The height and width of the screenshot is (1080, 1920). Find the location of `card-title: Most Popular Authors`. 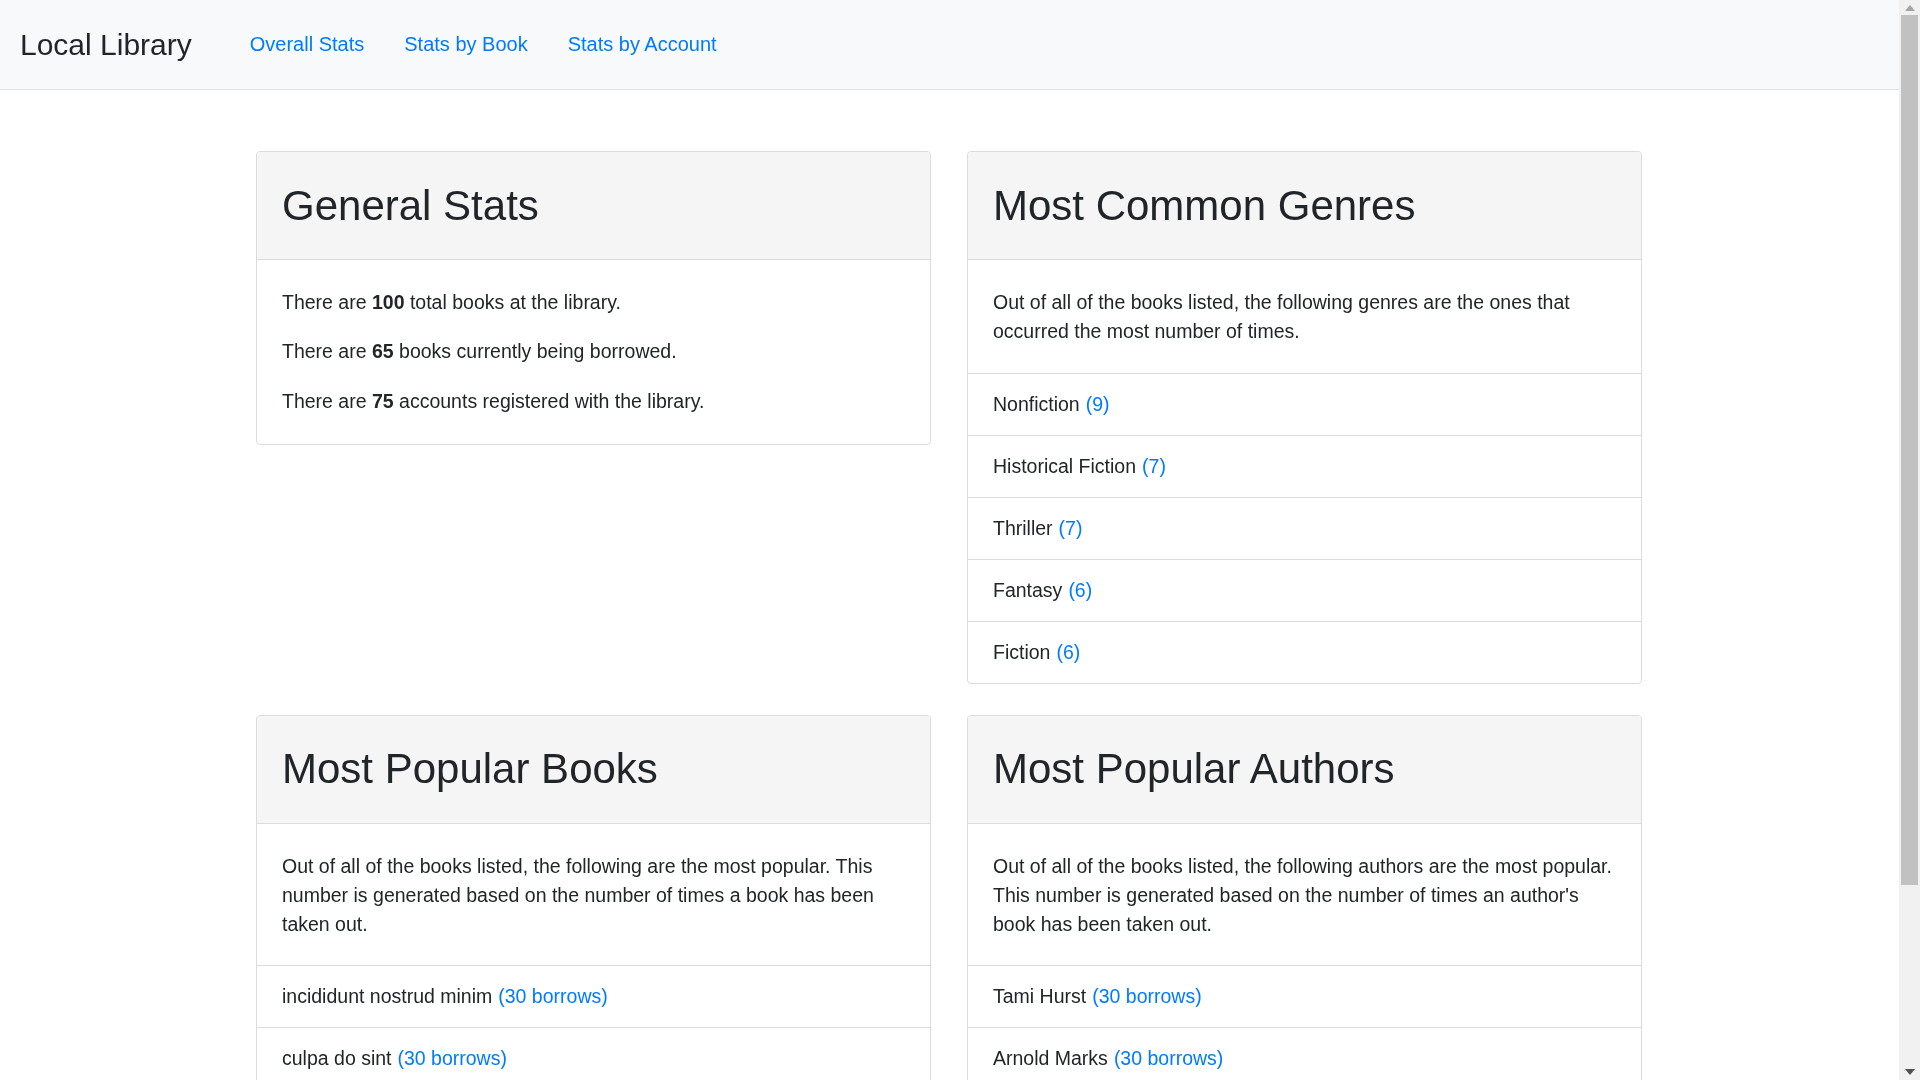

card-title: Most Popular Authors is located at coordinates (1194, 769).